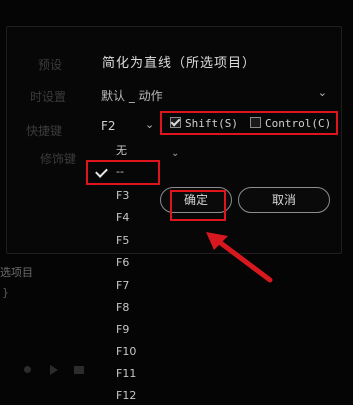  I want to click on cancel-button: 取消, so click(284, 200).